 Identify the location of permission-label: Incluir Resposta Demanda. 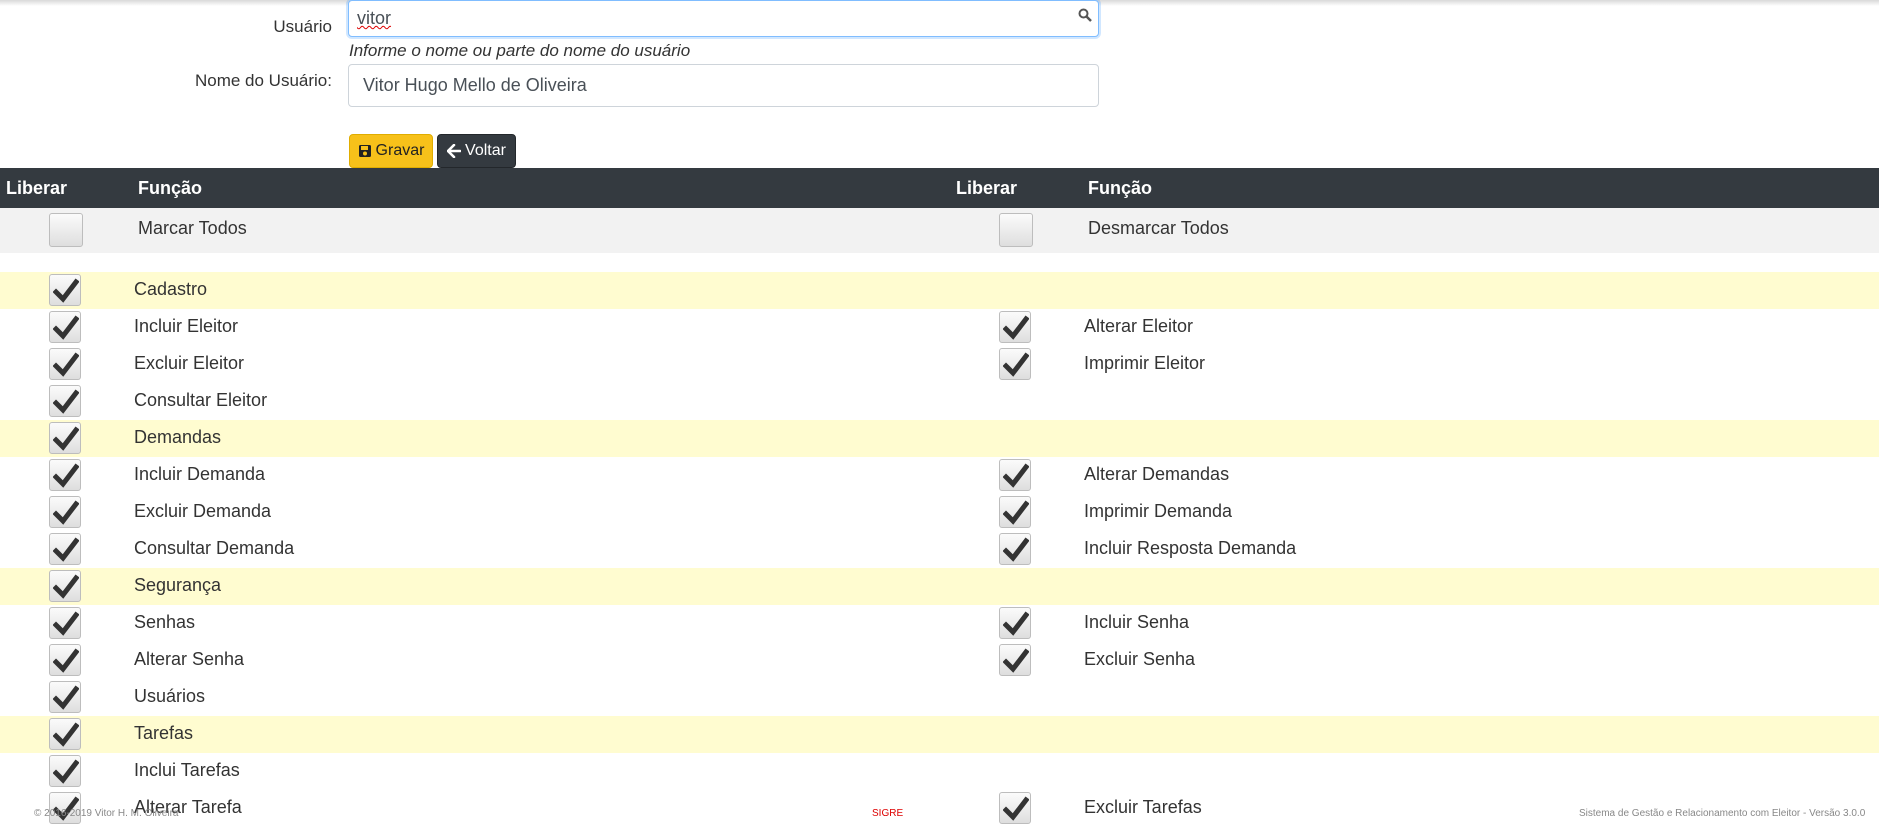
(1190, 548).